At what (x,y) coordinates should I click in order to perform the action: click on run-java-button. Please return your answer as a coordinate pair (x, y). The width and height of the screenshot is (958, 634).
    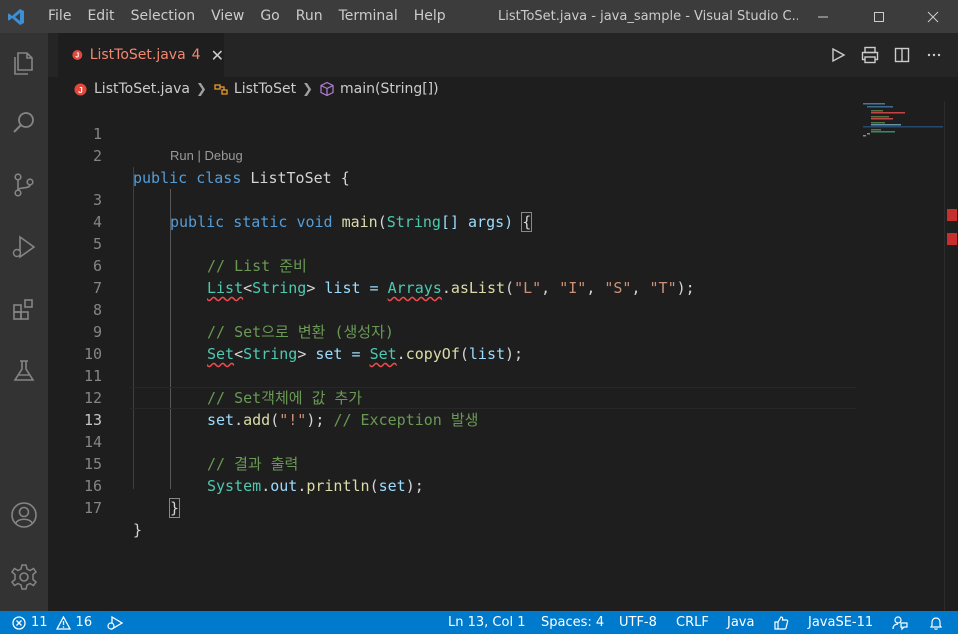
    Looking at the image, I should click on (838, 55).